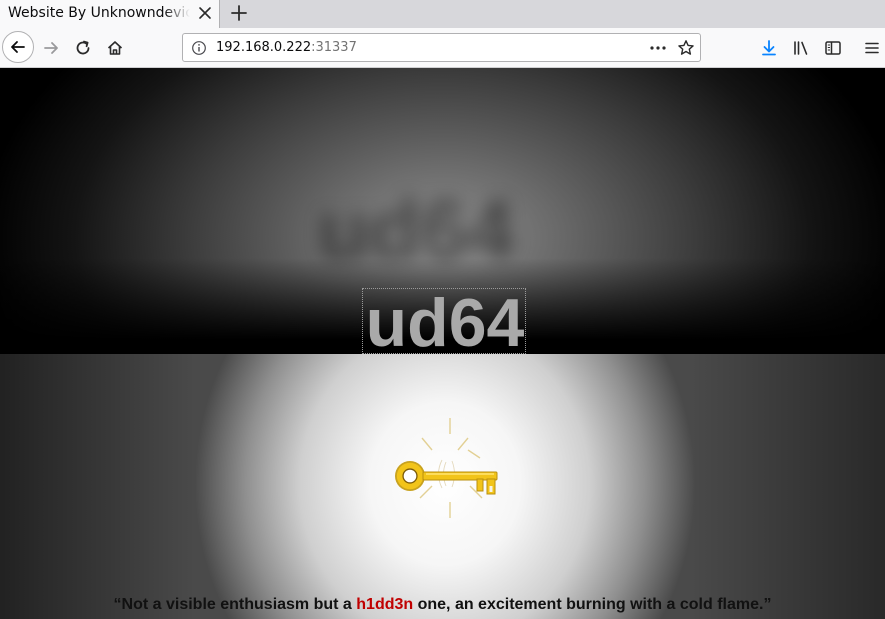  Describe the element at coordinates (334, 47) in the screenshot. I see `url-port: :31337` at that location.